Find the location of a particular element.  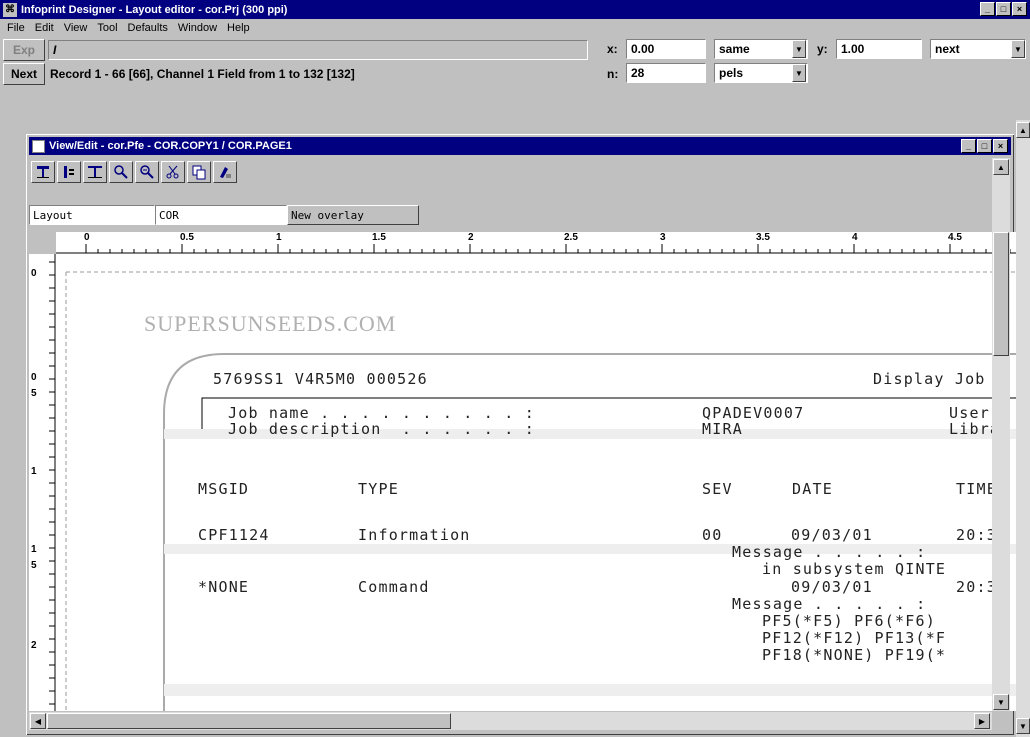

align-tool-icon is located at coordinates (95, 172).